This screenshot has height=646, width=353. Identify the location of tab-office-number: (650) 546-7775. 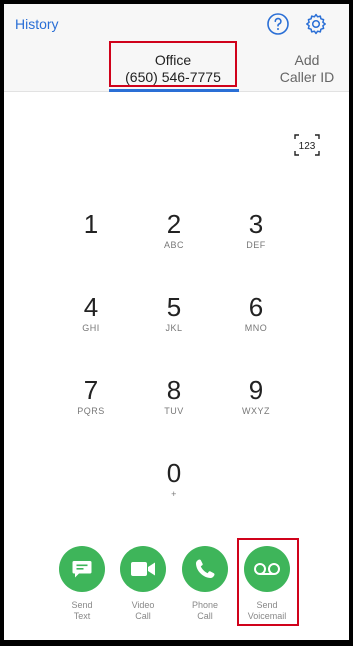
(173, 77).